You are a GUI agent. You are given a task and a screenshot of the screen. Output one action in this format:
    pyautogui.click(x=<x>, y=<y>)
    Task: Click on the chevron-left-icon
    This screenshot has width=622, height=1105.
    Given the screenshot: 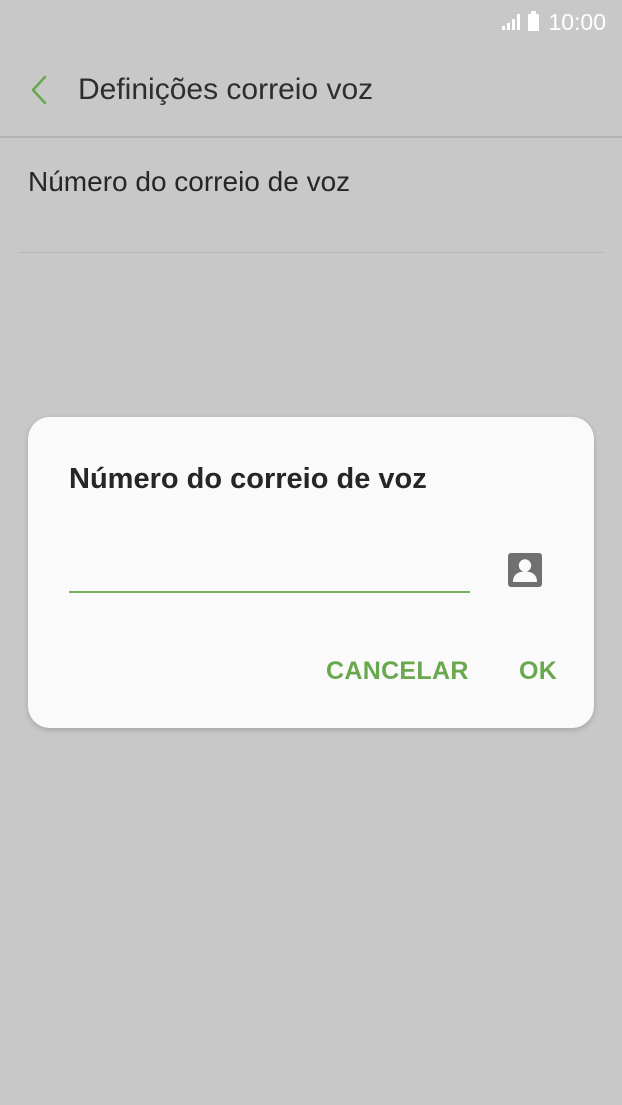 What is the action you would take?
    pyautogui.click(x=39, y=90)
    